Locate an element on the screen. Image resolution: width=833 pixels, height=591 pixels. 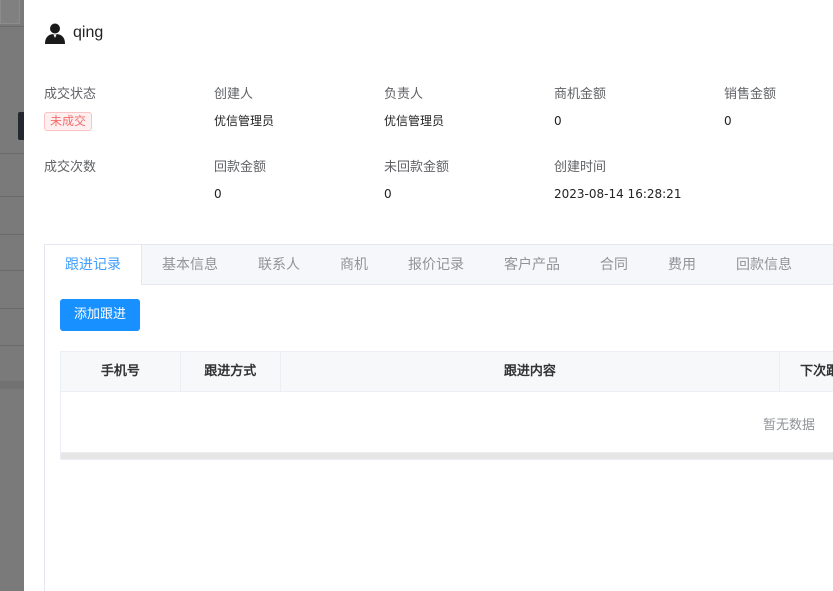
empty-state-text: 暂无数据 is located at coordinates (789, 425).